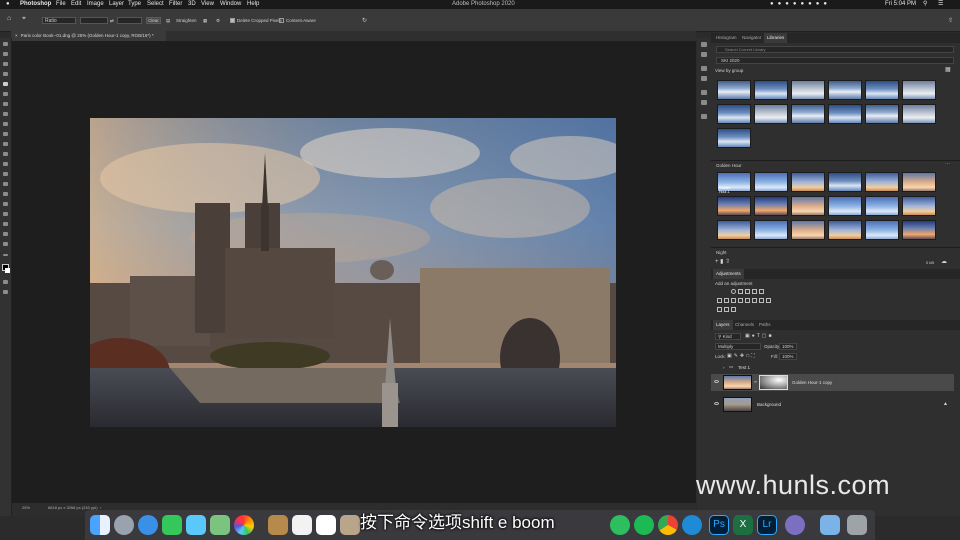 The width and height of the screenshot is (960, 540). I want to click on tab-paths: Paths, so click(765, 325).